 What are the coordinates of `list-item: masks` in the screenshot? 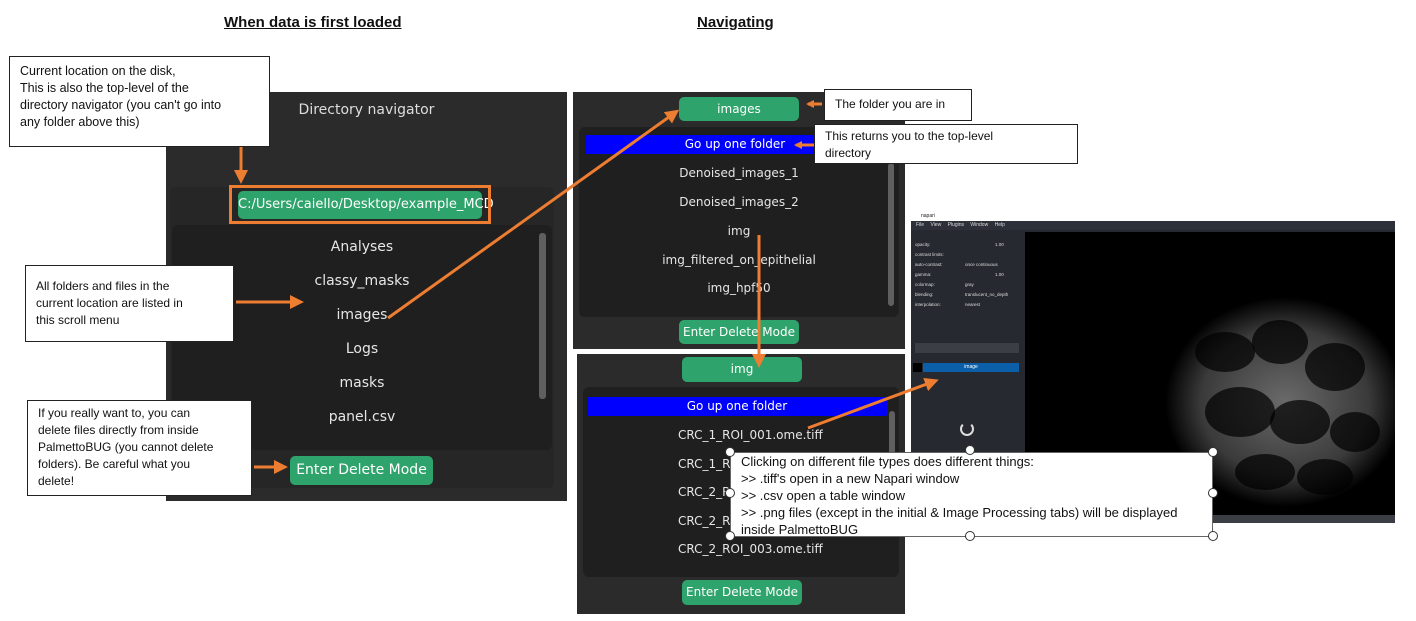 It's located at (362, 383).